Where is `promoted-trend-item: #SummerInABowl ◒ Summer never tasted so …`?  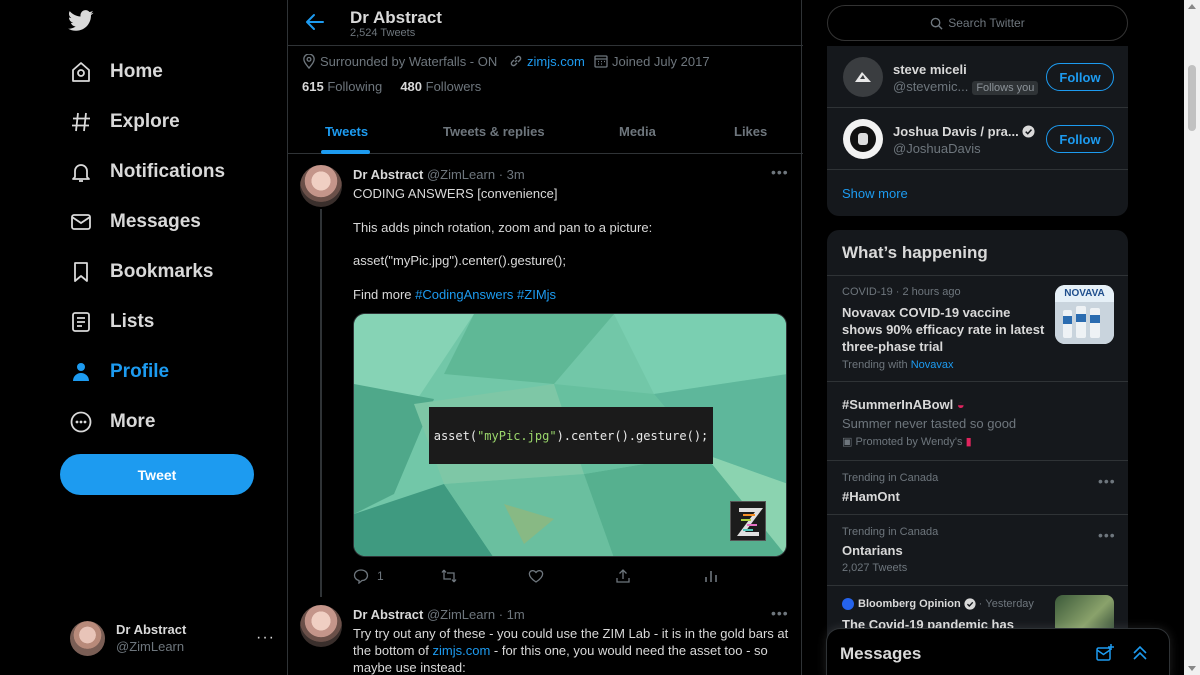 promoted-trend-item: #SummerInABowl ◒ Summer never tasted so … is located at coordinates (977, 420).